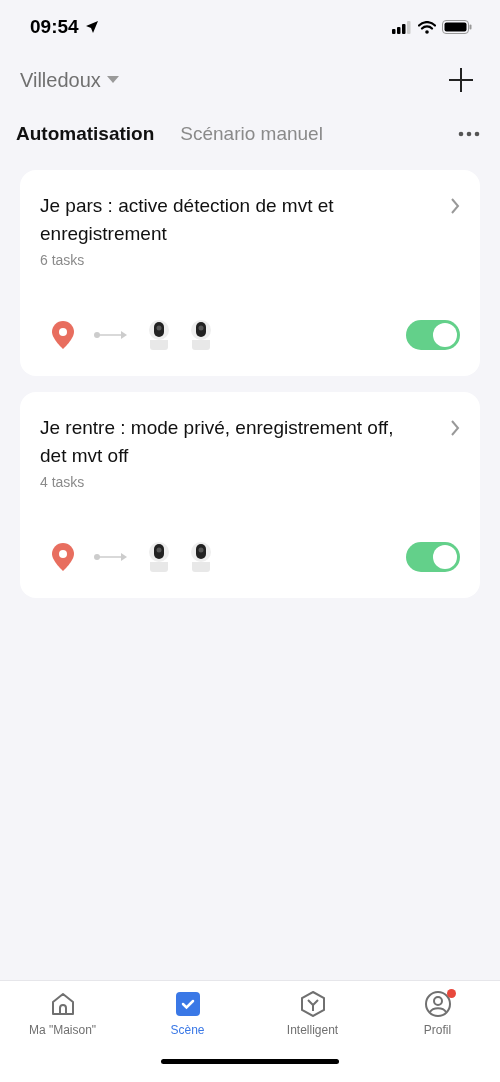  Describe the element at coordinates (437, 1004) in the screenshot. I see `profile-icon` at that location.